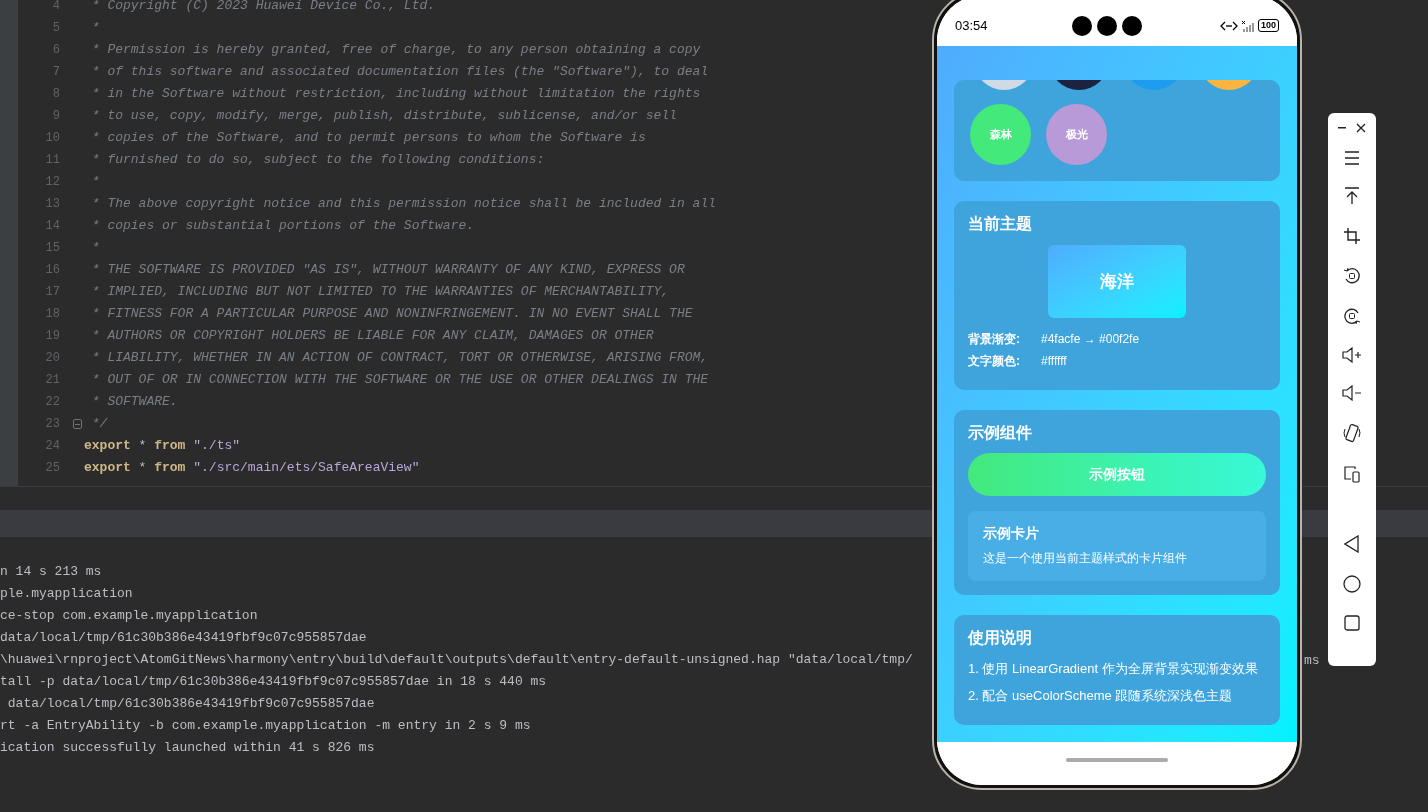  I want to click on arrow-up-icon, so click(1352, 196).